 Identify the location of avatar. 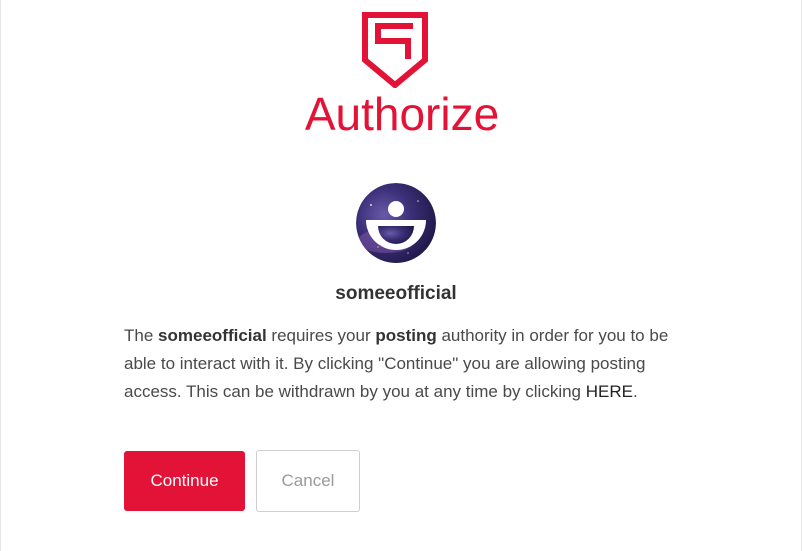
(396, 223).